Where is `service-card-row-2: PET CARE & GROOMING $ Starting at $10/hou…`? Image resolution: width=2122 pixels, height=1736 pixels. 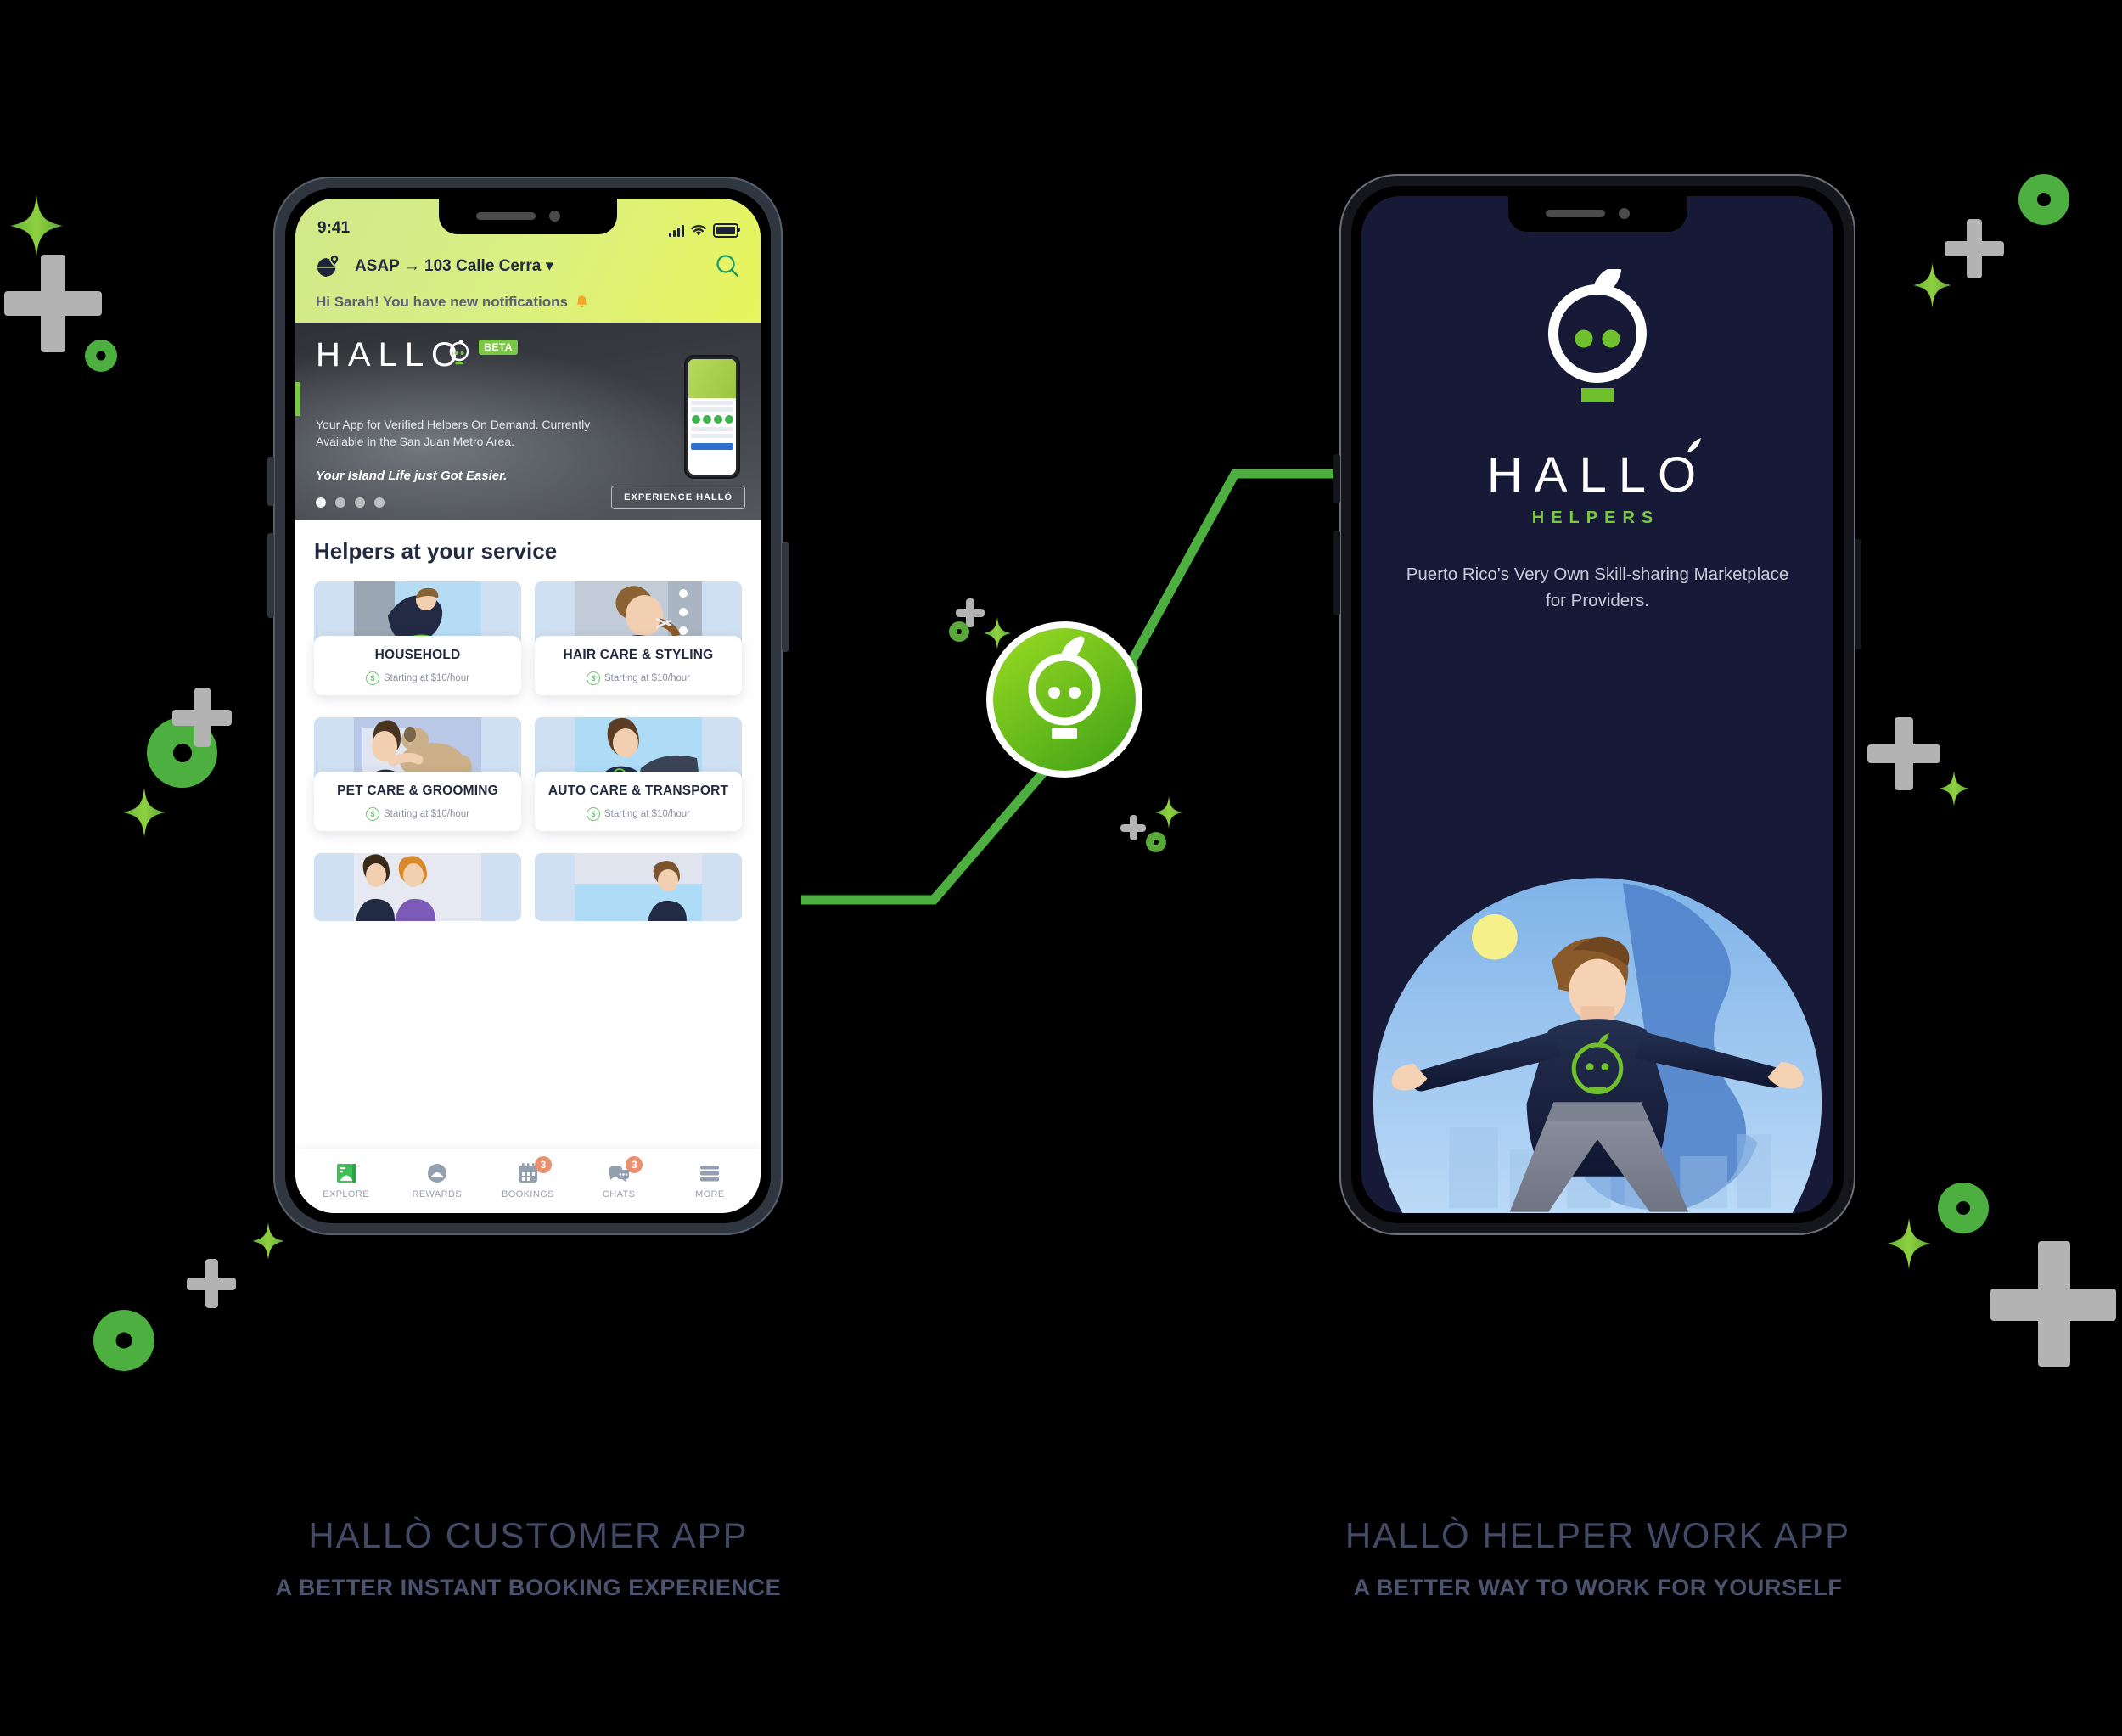 service-card-row-2: PET CARE & GROOMING $ Starting at $10/hou… is located at coordinates (528, 774).